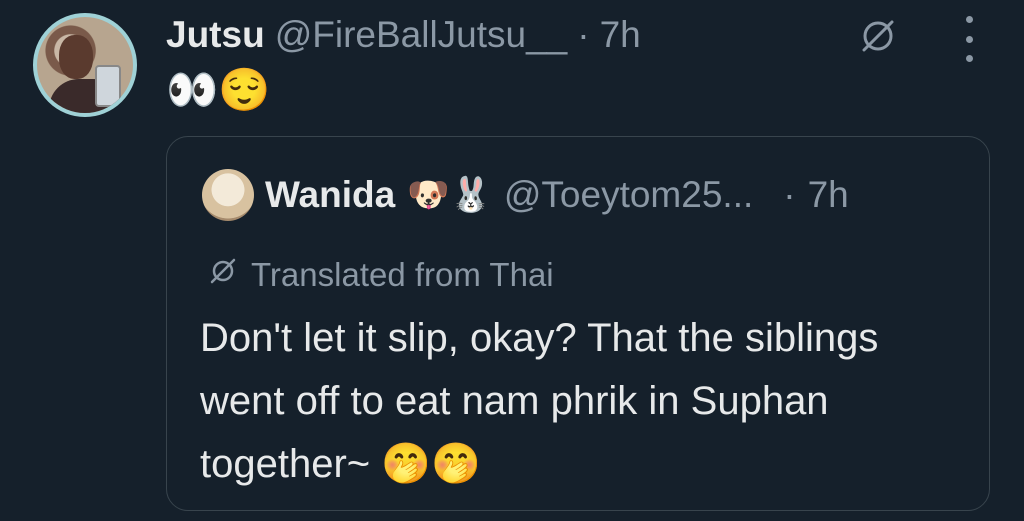 The image size is (1024, 521). What do you see at coordinates (330, 195) in the screenshot?
I see `quoted-author-name: Wanida` at bounding box center [330, 195].